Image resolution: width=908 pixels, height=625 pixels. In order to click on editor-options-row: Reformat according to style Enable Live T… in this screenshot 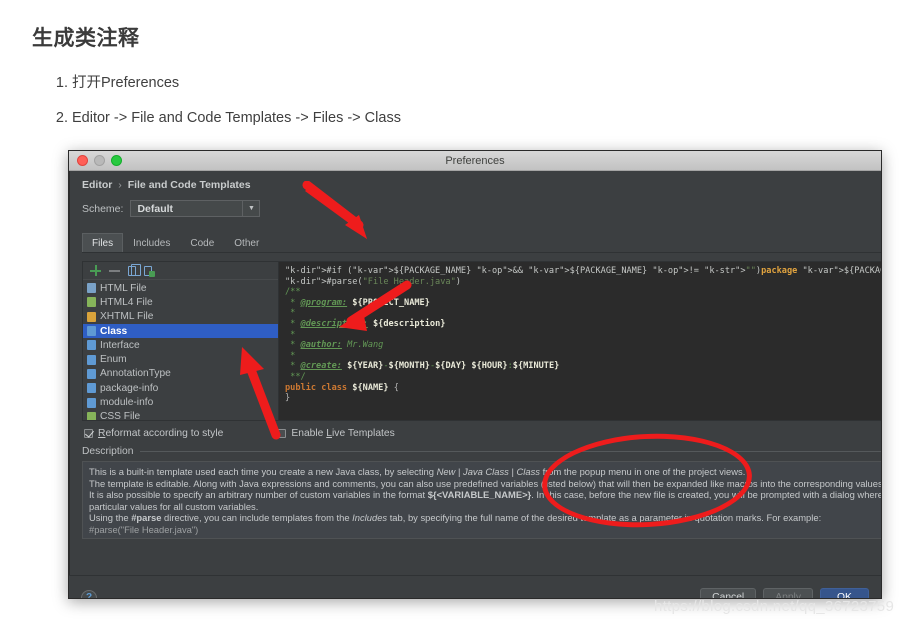, I will do `click(481, 433)`.